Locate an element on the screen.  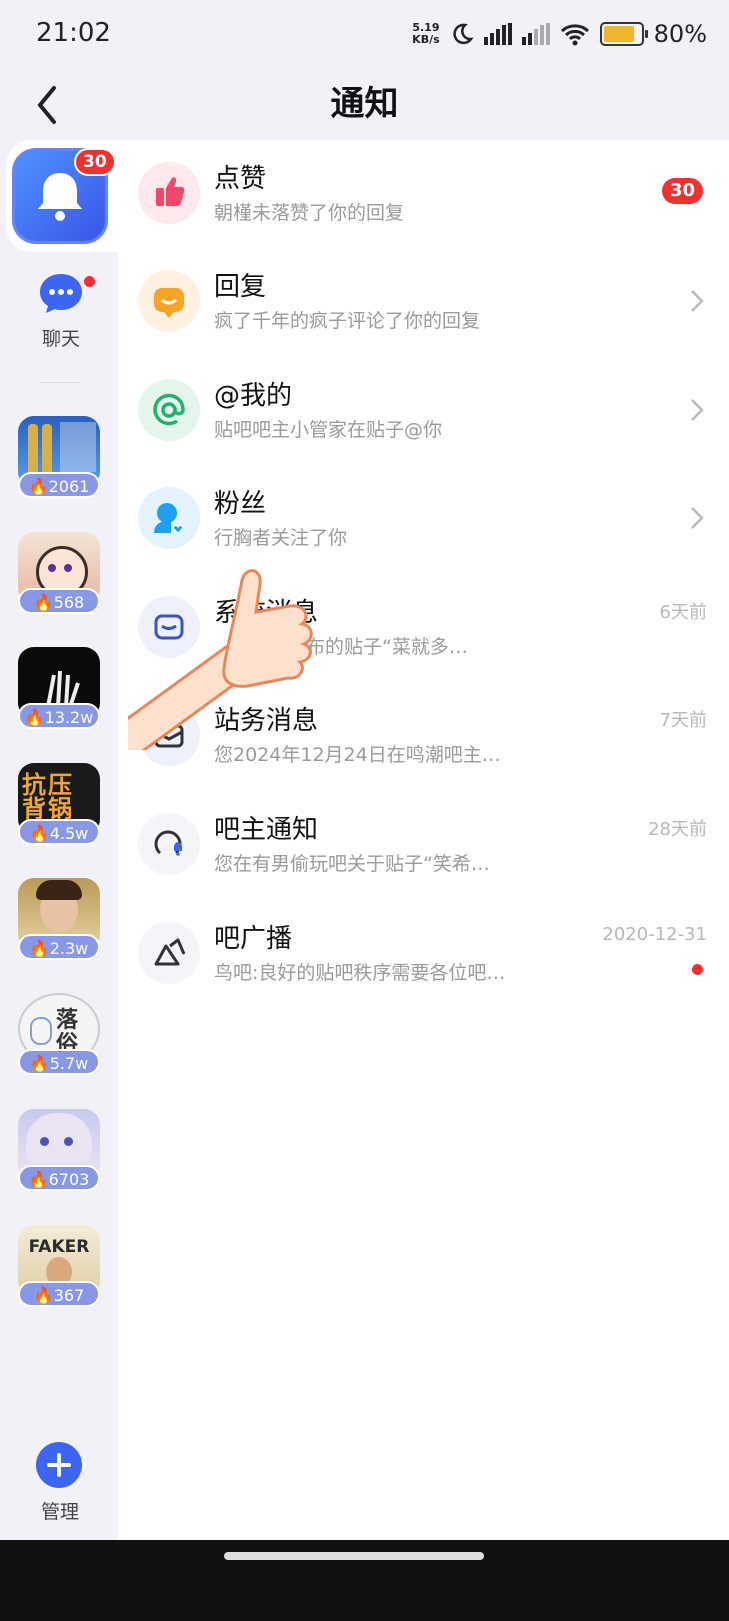
status-bar: 21:02 5.19 KB/s 80% is located at coordinates (364, 35).